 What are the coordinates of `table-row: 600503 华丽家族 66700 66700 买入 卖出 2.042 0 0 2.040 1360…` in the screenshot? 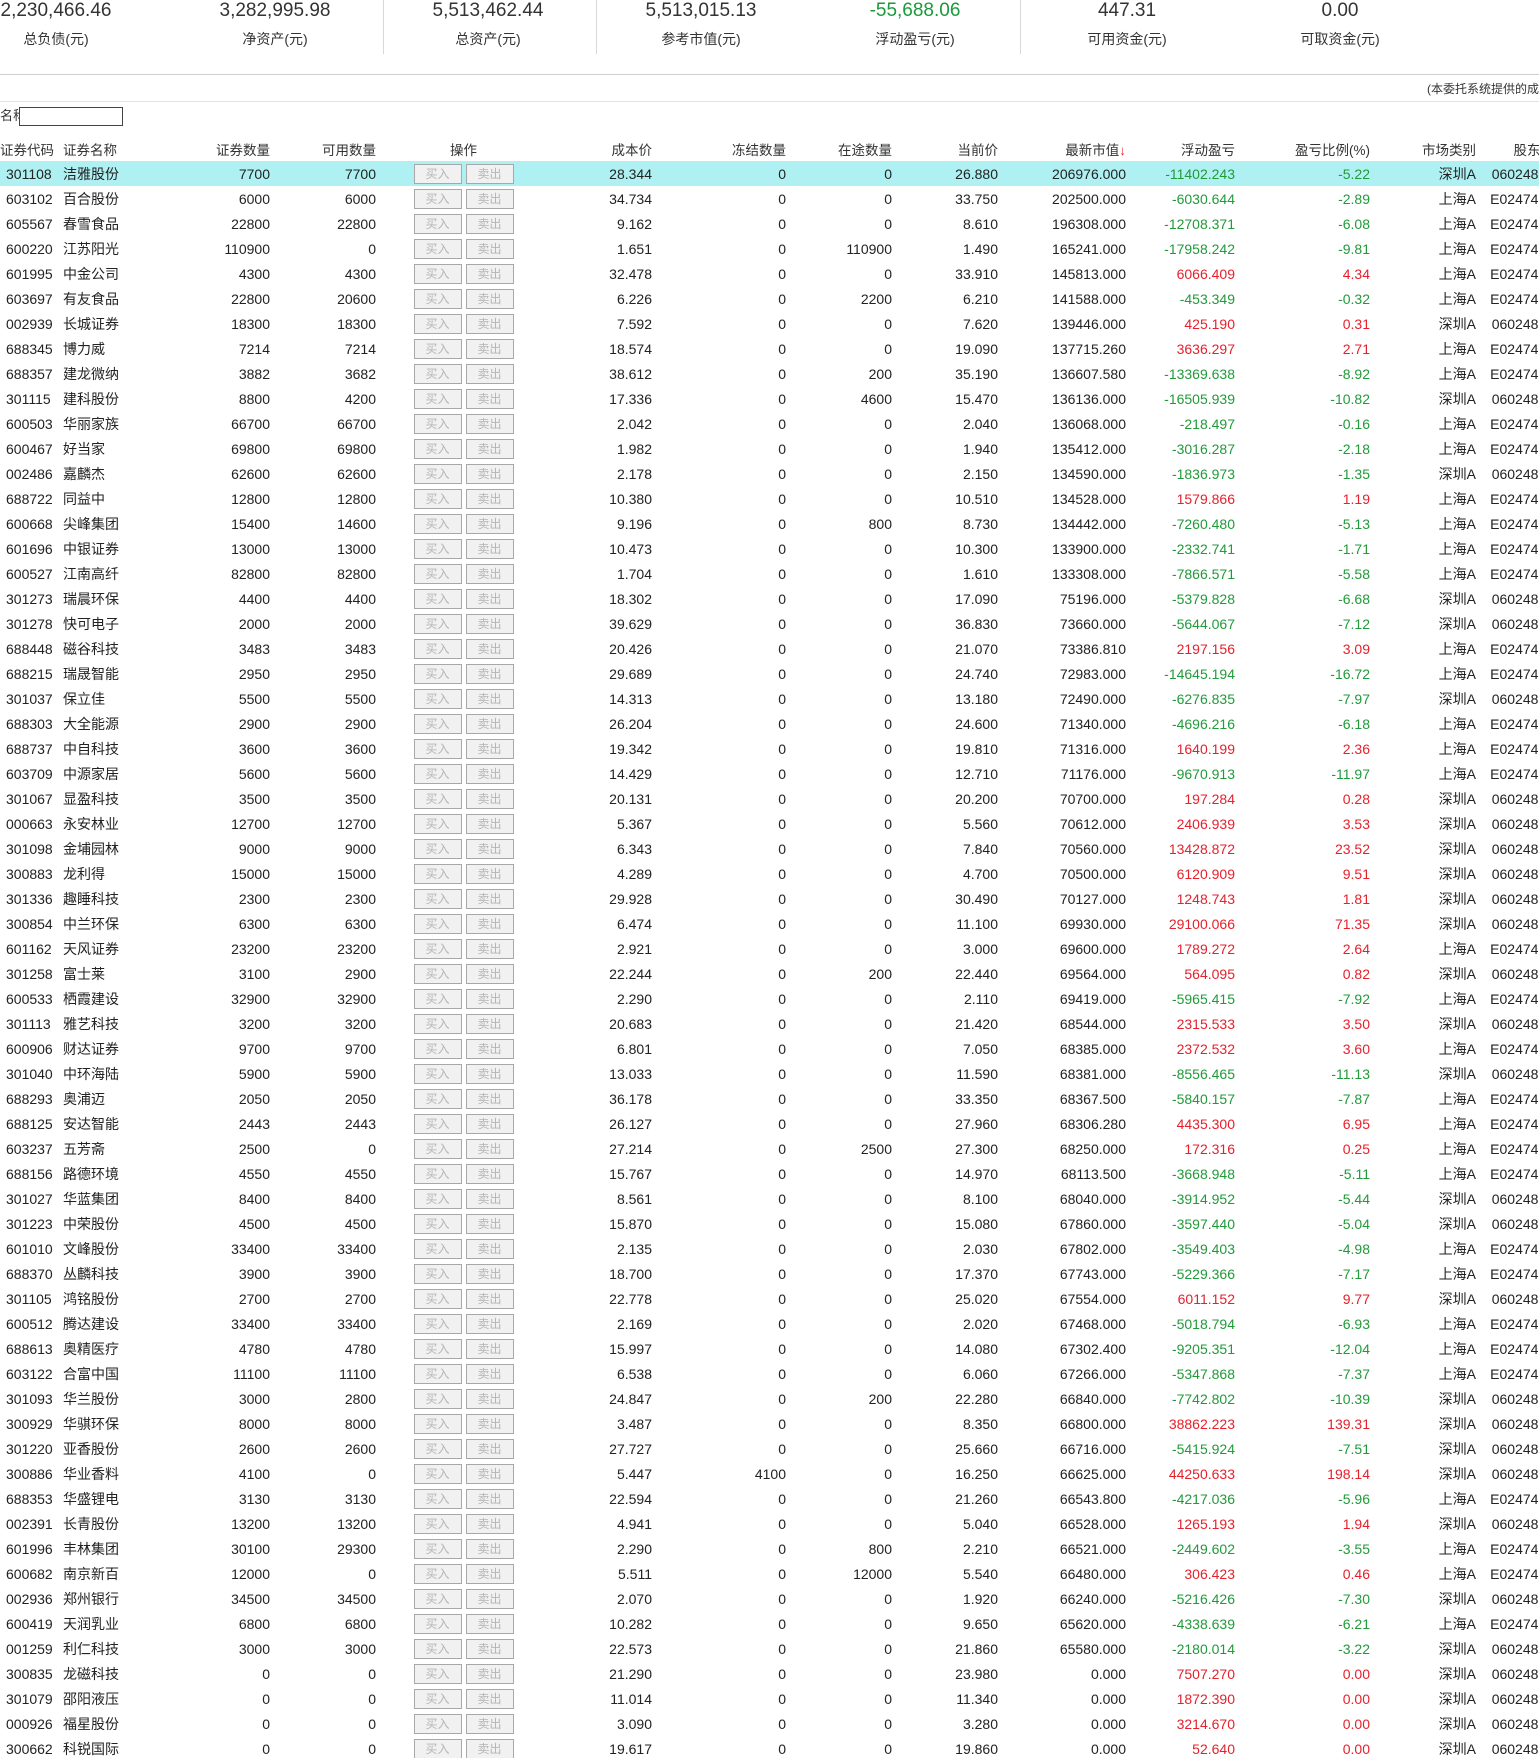 It's located at (769, 423).